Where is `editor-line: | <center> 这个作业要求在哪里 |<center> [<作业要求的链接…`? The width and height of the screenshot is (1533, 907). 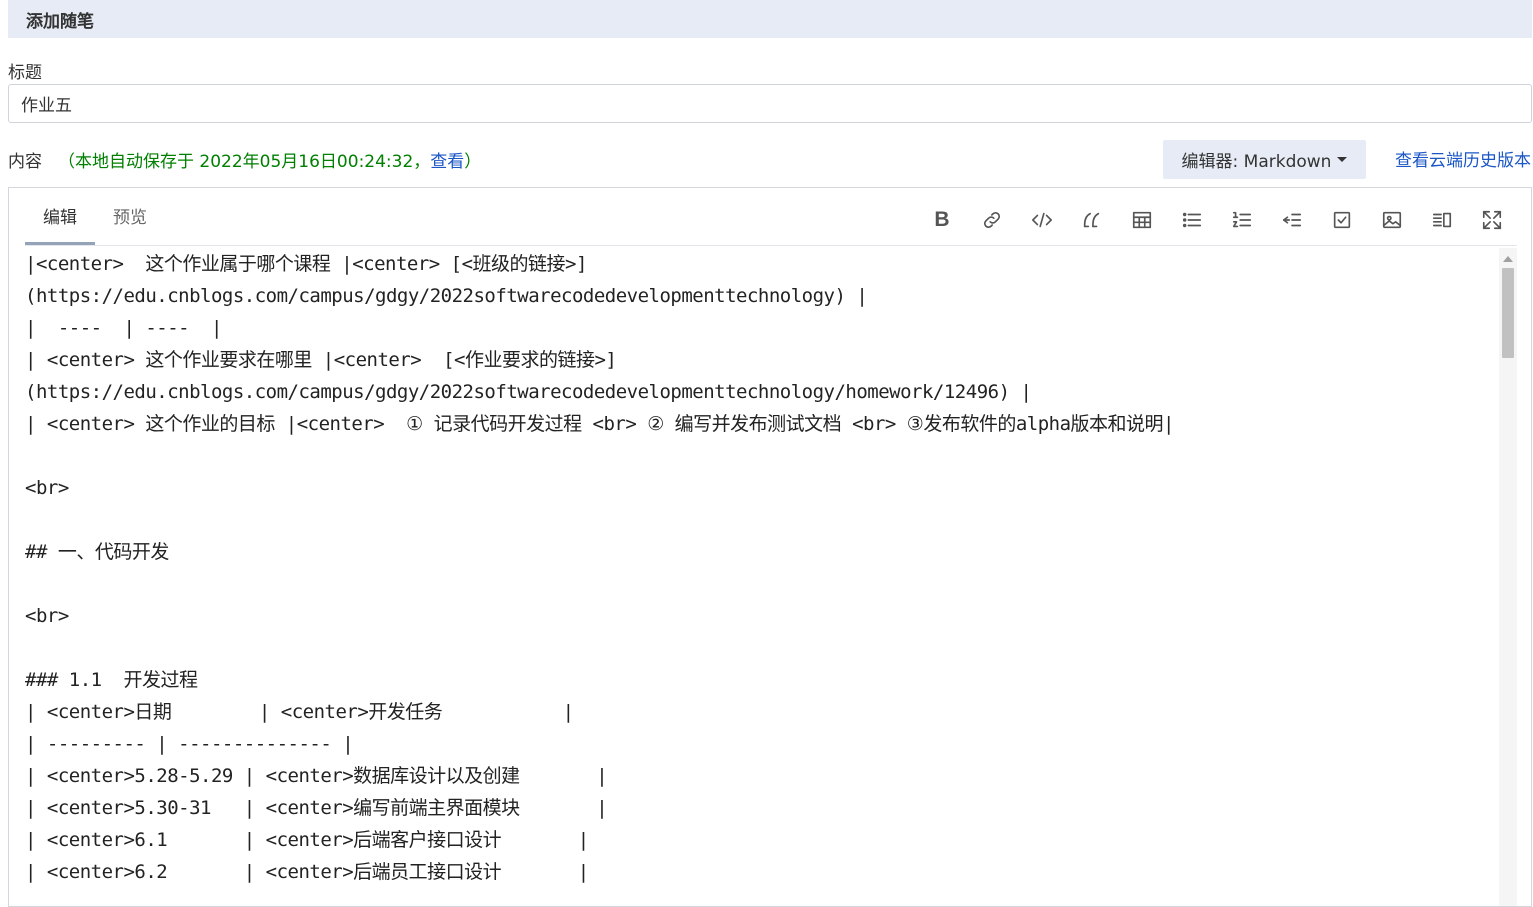
editor-line: | <center> 这个作业要求在哪里 |<center> [<作业要求的链接… is located at coordinates (321, 360).